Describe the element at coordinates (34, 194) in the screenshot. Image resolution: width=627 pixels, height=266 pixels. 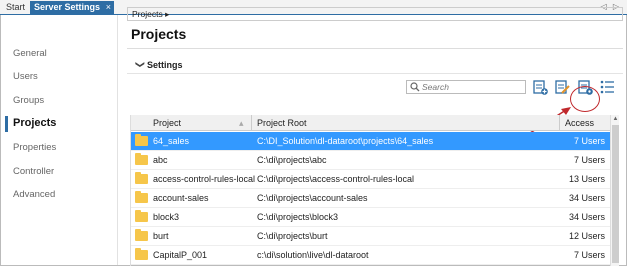
I see `sidebar-item-advanced: Advanced` at that location.